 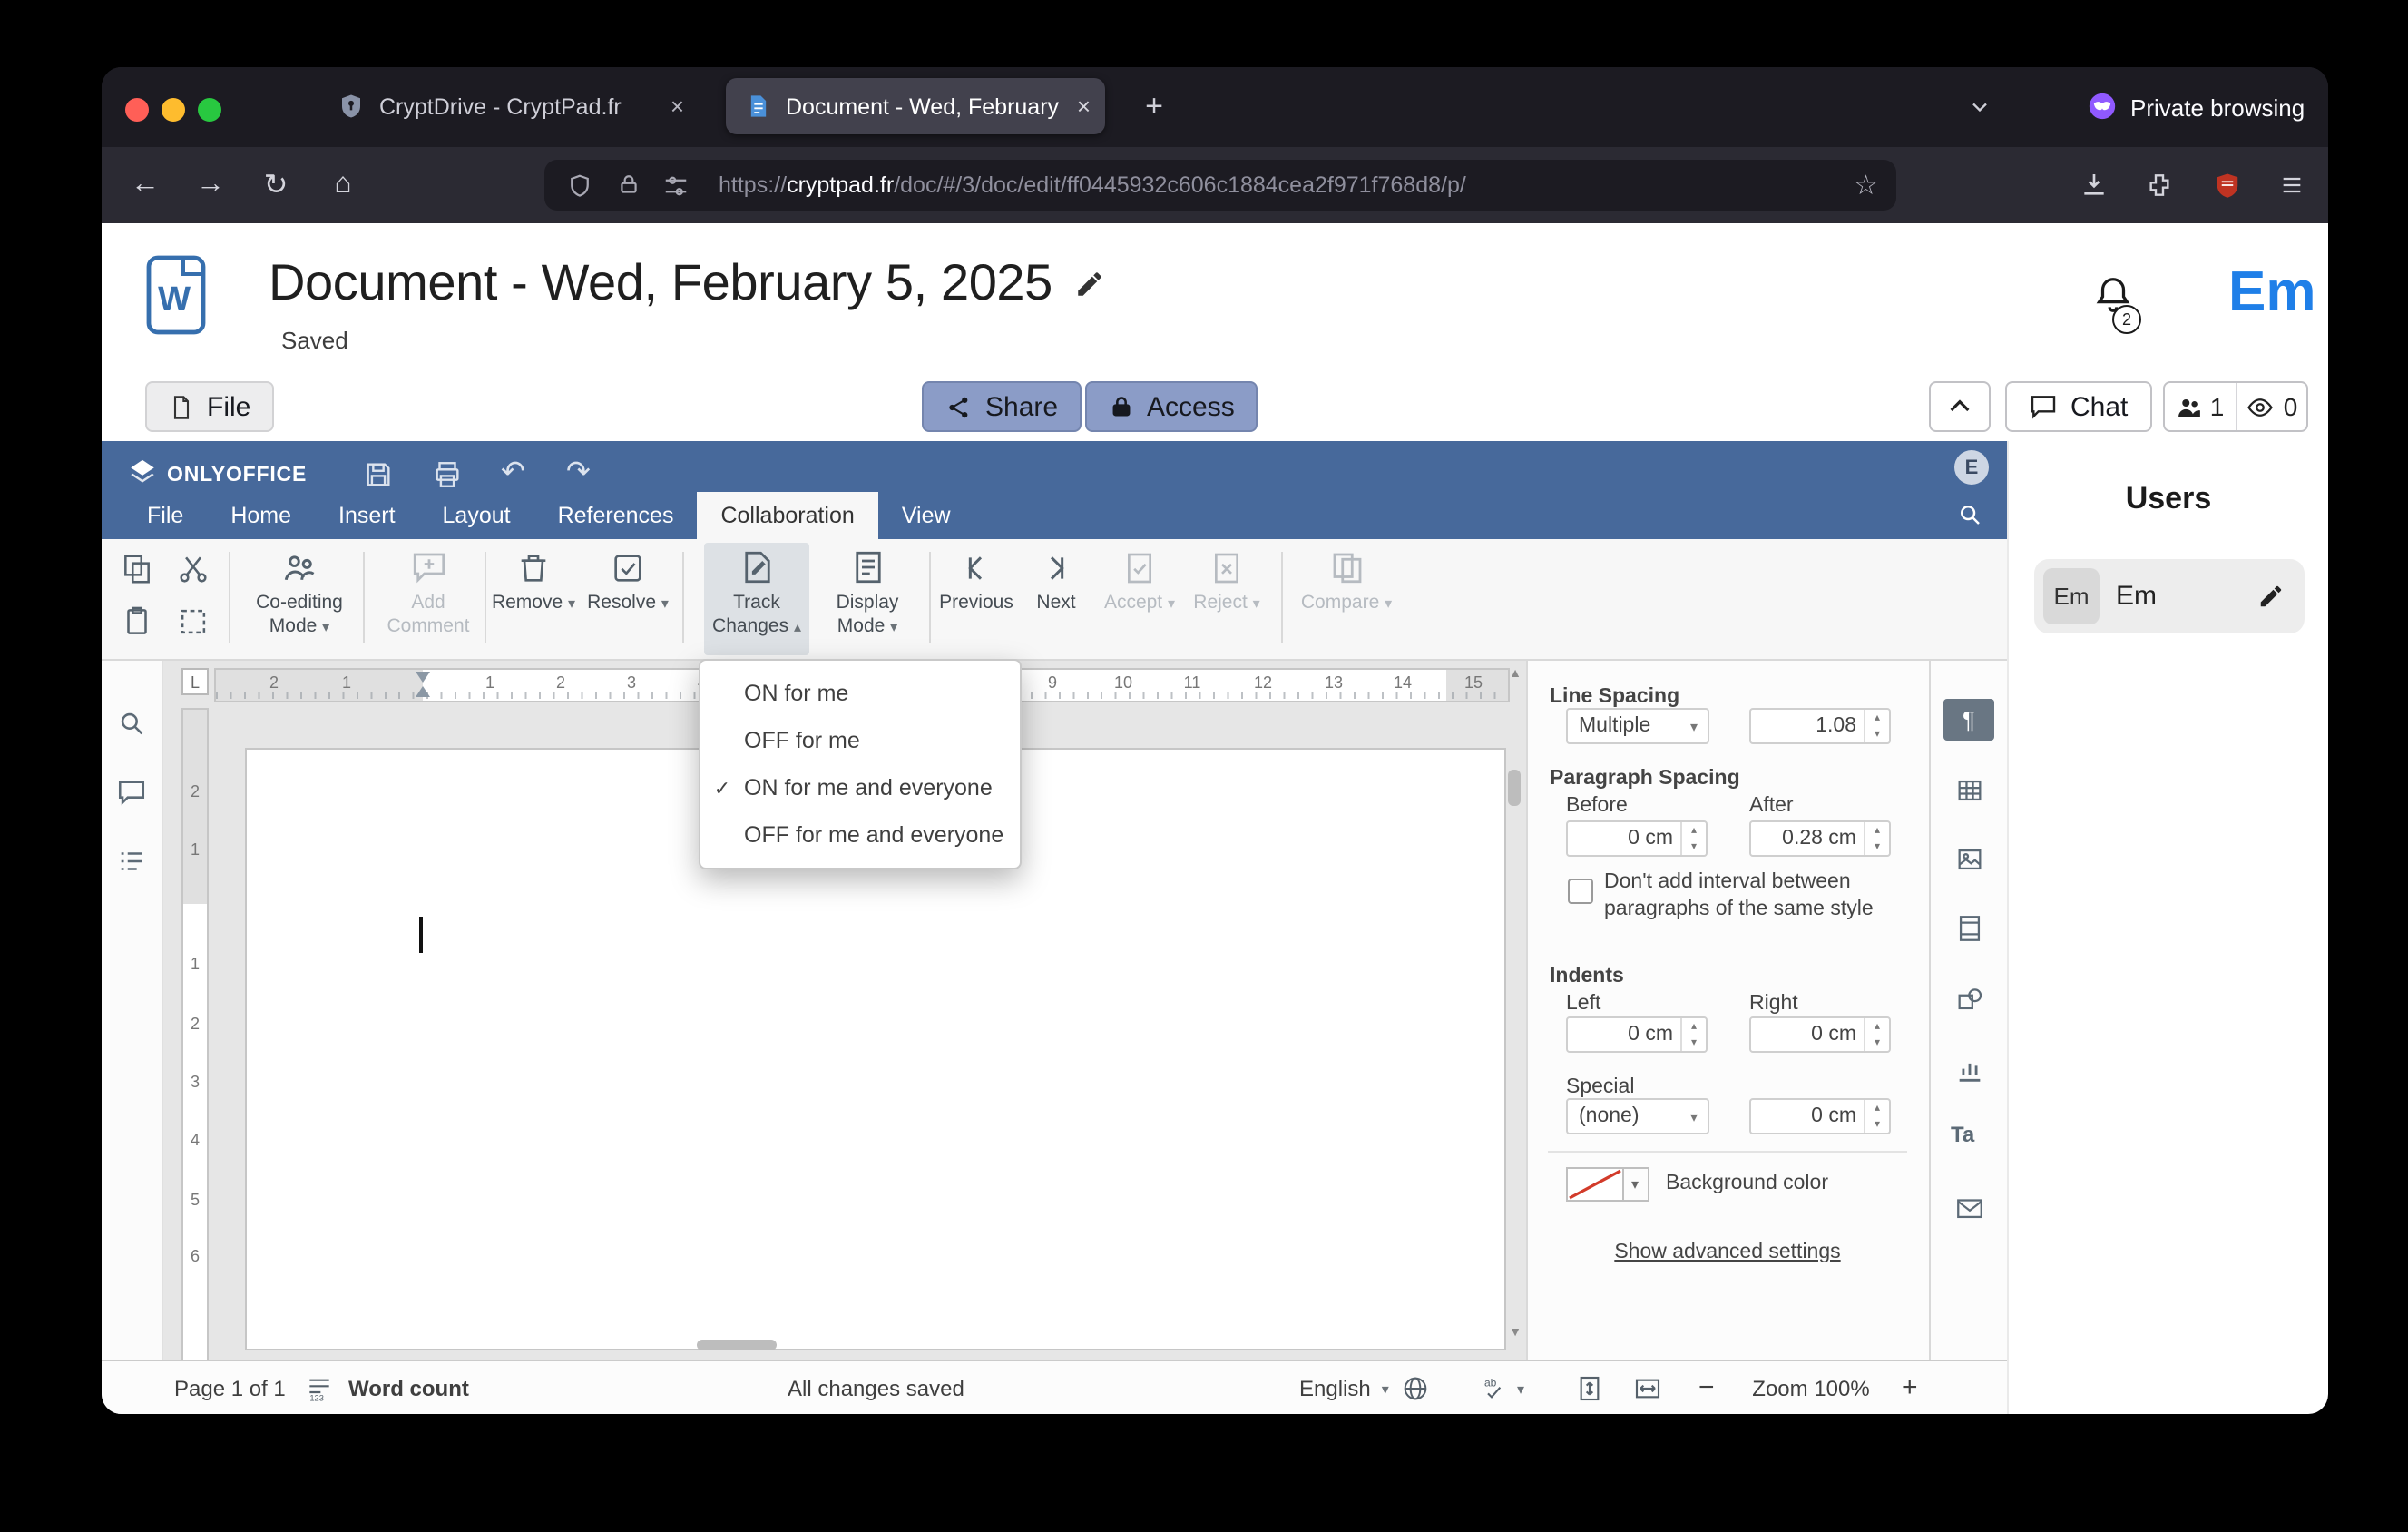 I want to click on editors-count-segment: 1, so click(x=2200, y=406).